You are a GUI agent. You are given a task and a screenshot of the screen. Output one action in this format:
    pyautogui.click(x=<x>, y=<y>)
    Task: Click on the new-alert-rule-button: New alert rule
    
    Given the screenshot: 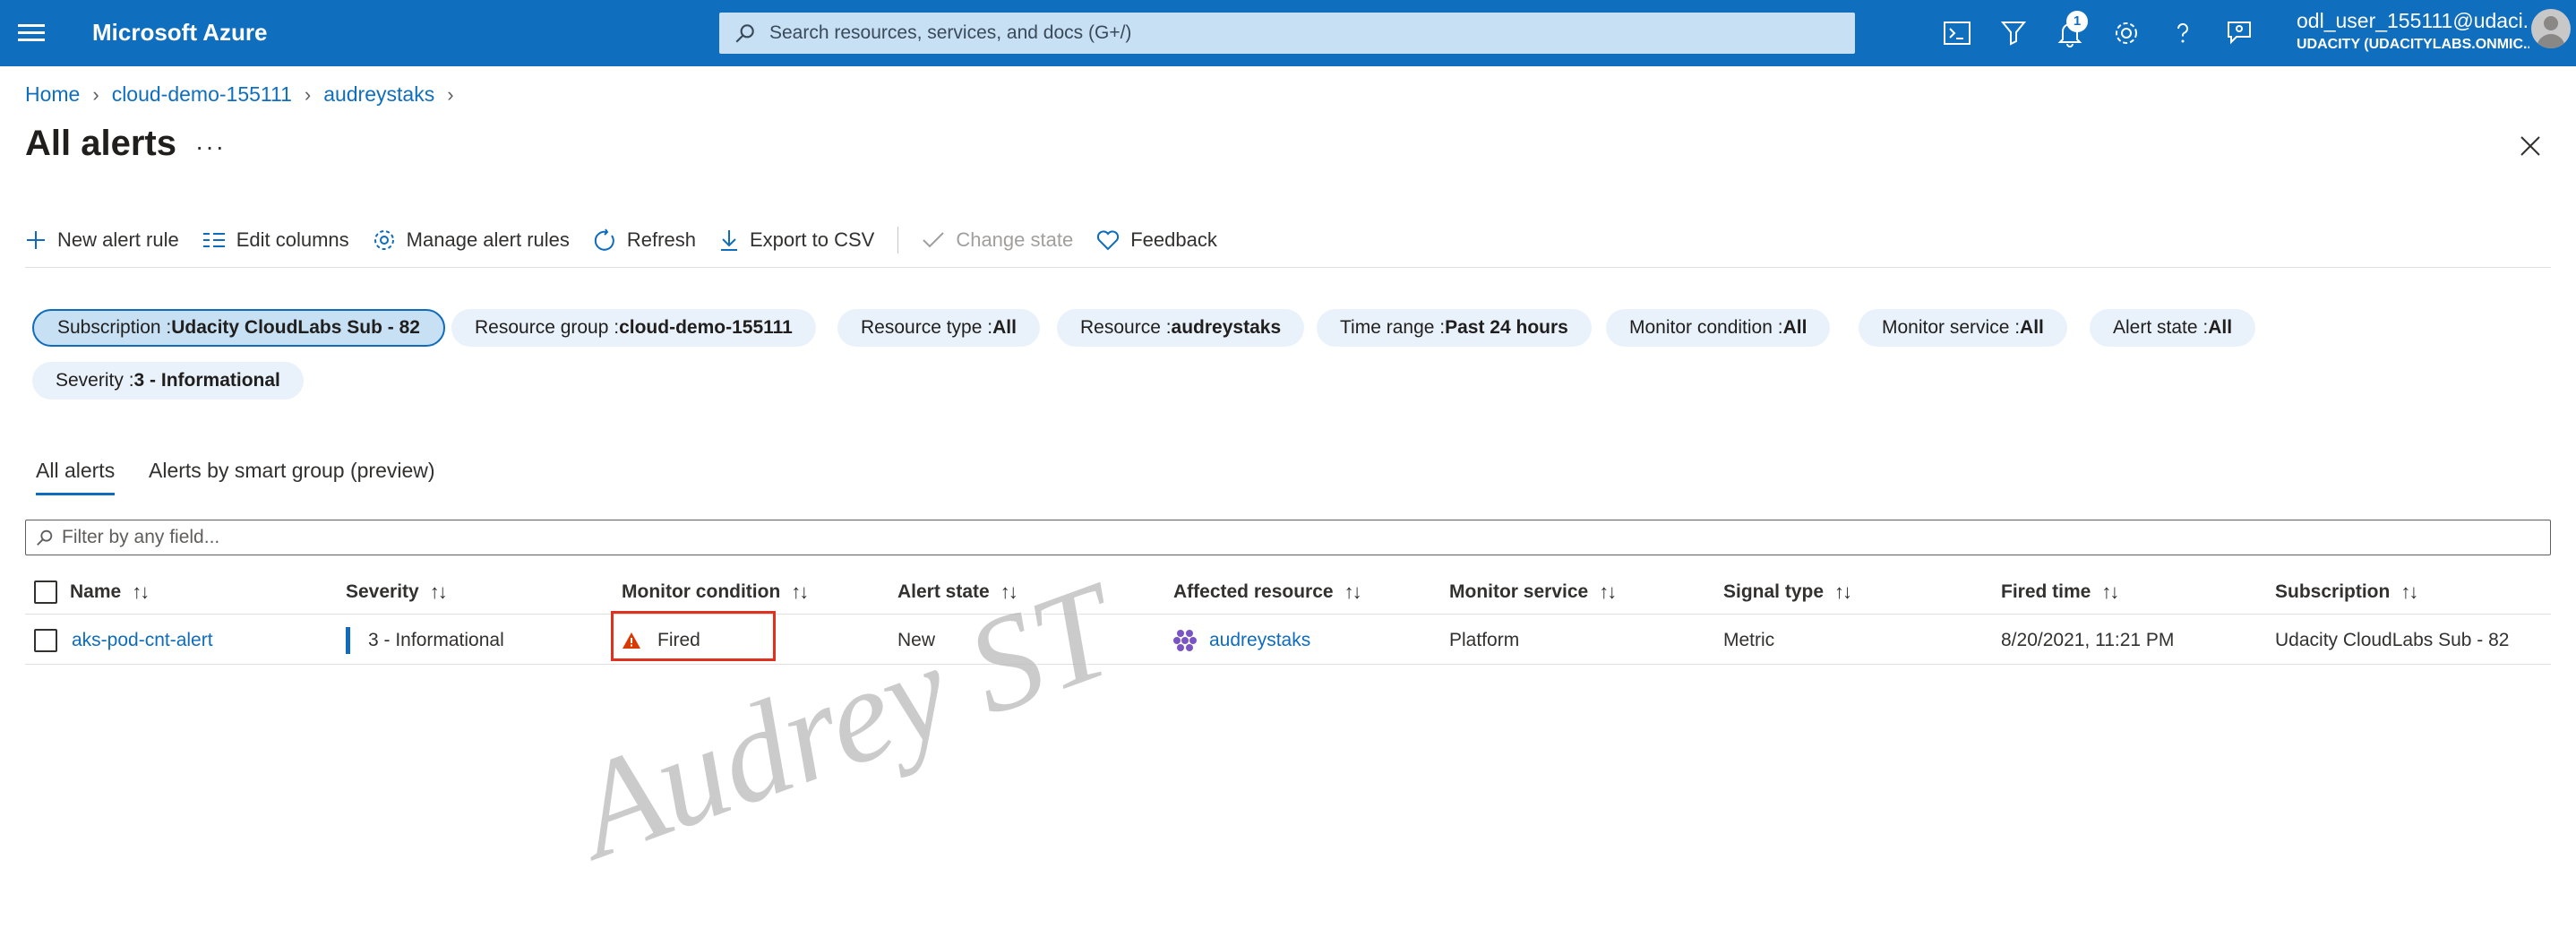 What is the action you would take?
    pyautogui.click(x=102, y=240)
    